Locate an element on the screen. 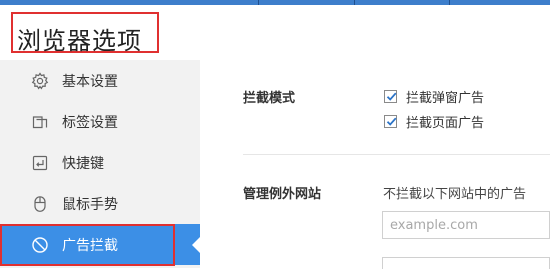 The height and width of the screenshot is (269, 550). sidebar-item-shortcuts: 快捷键 is located at coordinates (100, 162).